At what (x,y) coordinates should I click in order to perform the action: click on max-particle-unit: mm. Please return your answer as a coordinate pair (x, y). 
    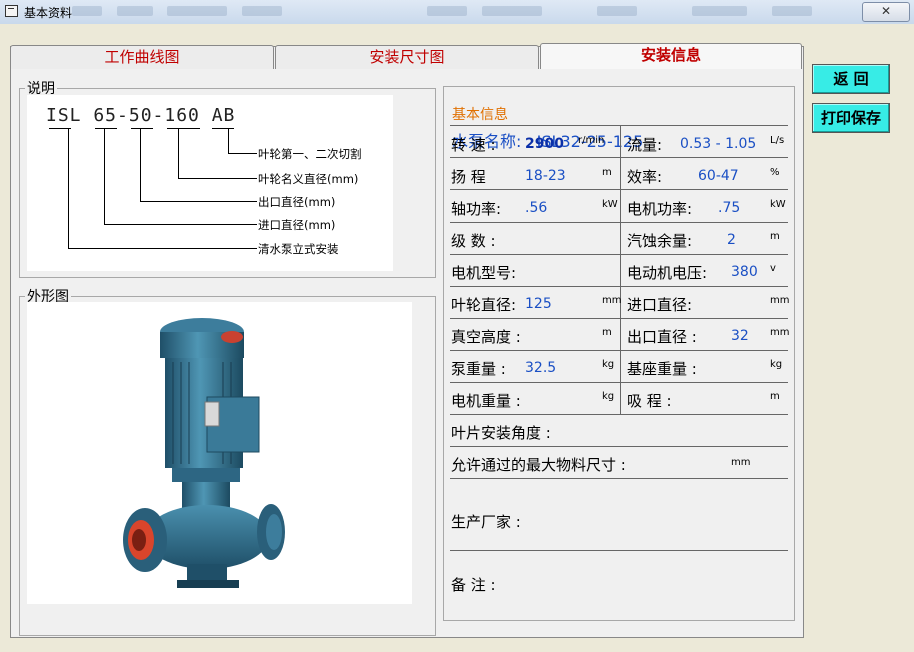
    Looking at the image, I should click on (741, 462).